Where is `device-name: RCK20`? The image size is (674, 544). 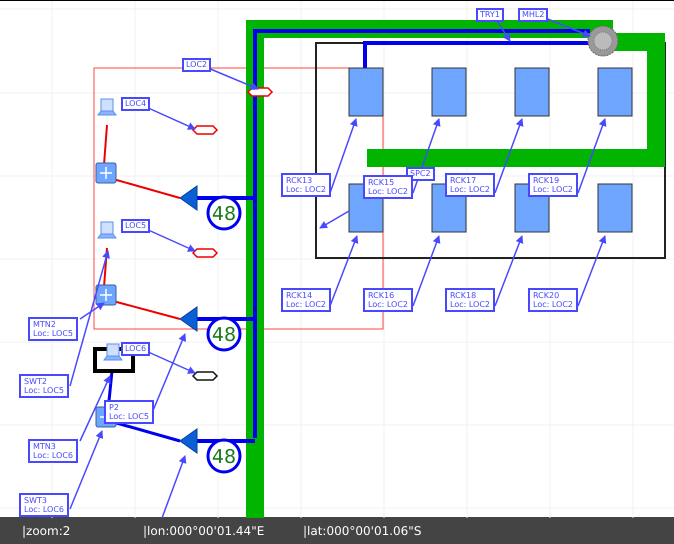 device-name: RCK20 is located at coordinates (546, 295).